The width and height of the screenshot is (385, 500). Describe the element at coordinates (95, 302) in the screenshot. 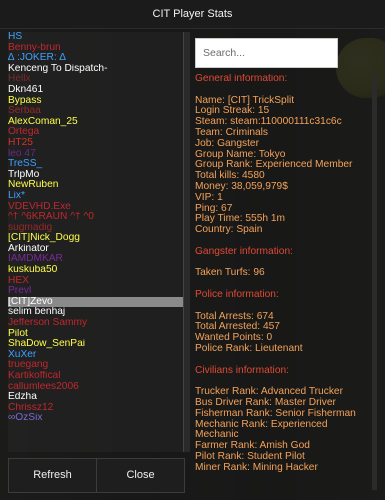

I see `player-list-item: [CIT]Zevo` at that location.